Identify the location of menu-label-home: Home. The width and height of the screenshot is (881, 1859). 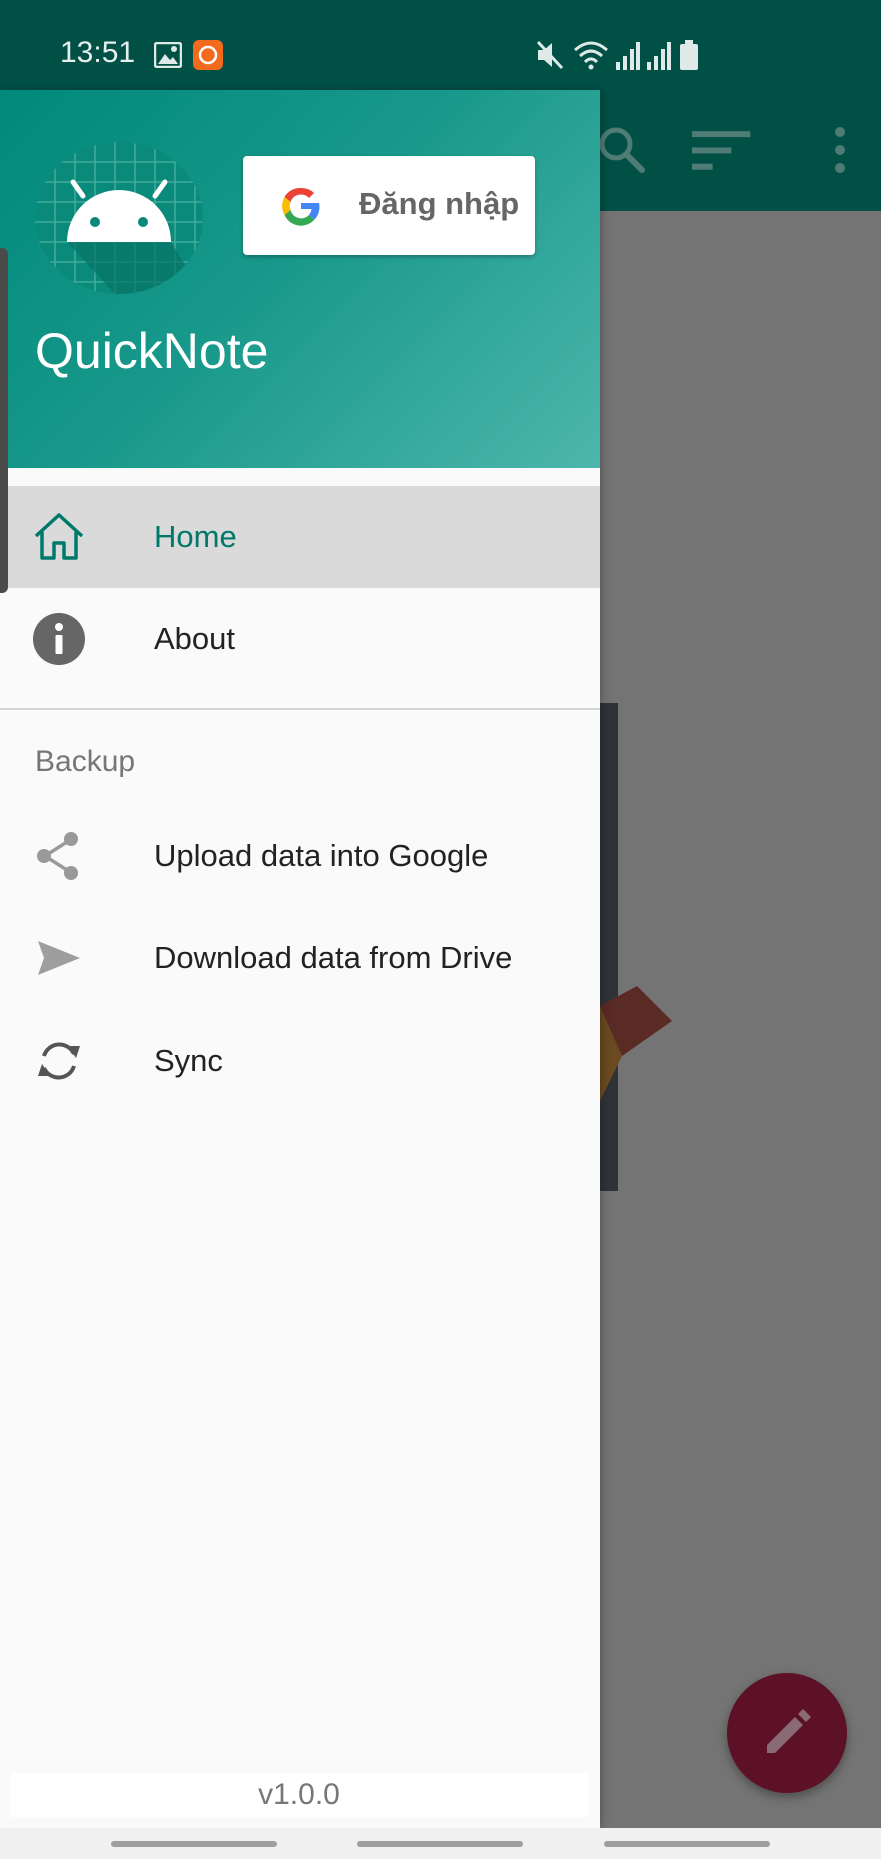
(195, 536).